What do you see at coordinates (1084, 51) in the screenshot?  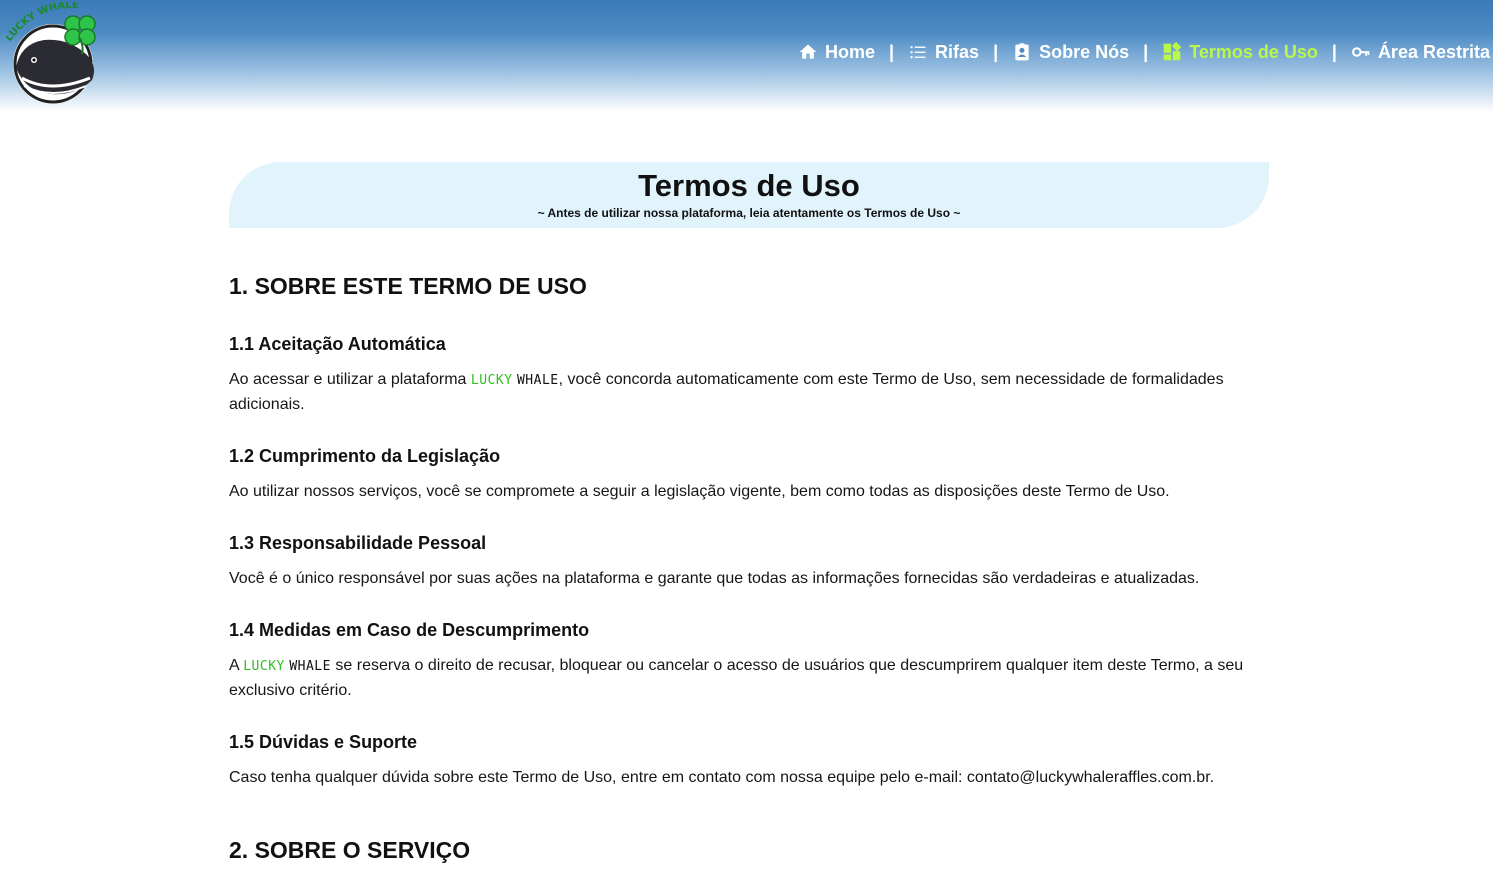 I see `nav-item-label: Sobre Nós` at bounding box center [1084, 51].